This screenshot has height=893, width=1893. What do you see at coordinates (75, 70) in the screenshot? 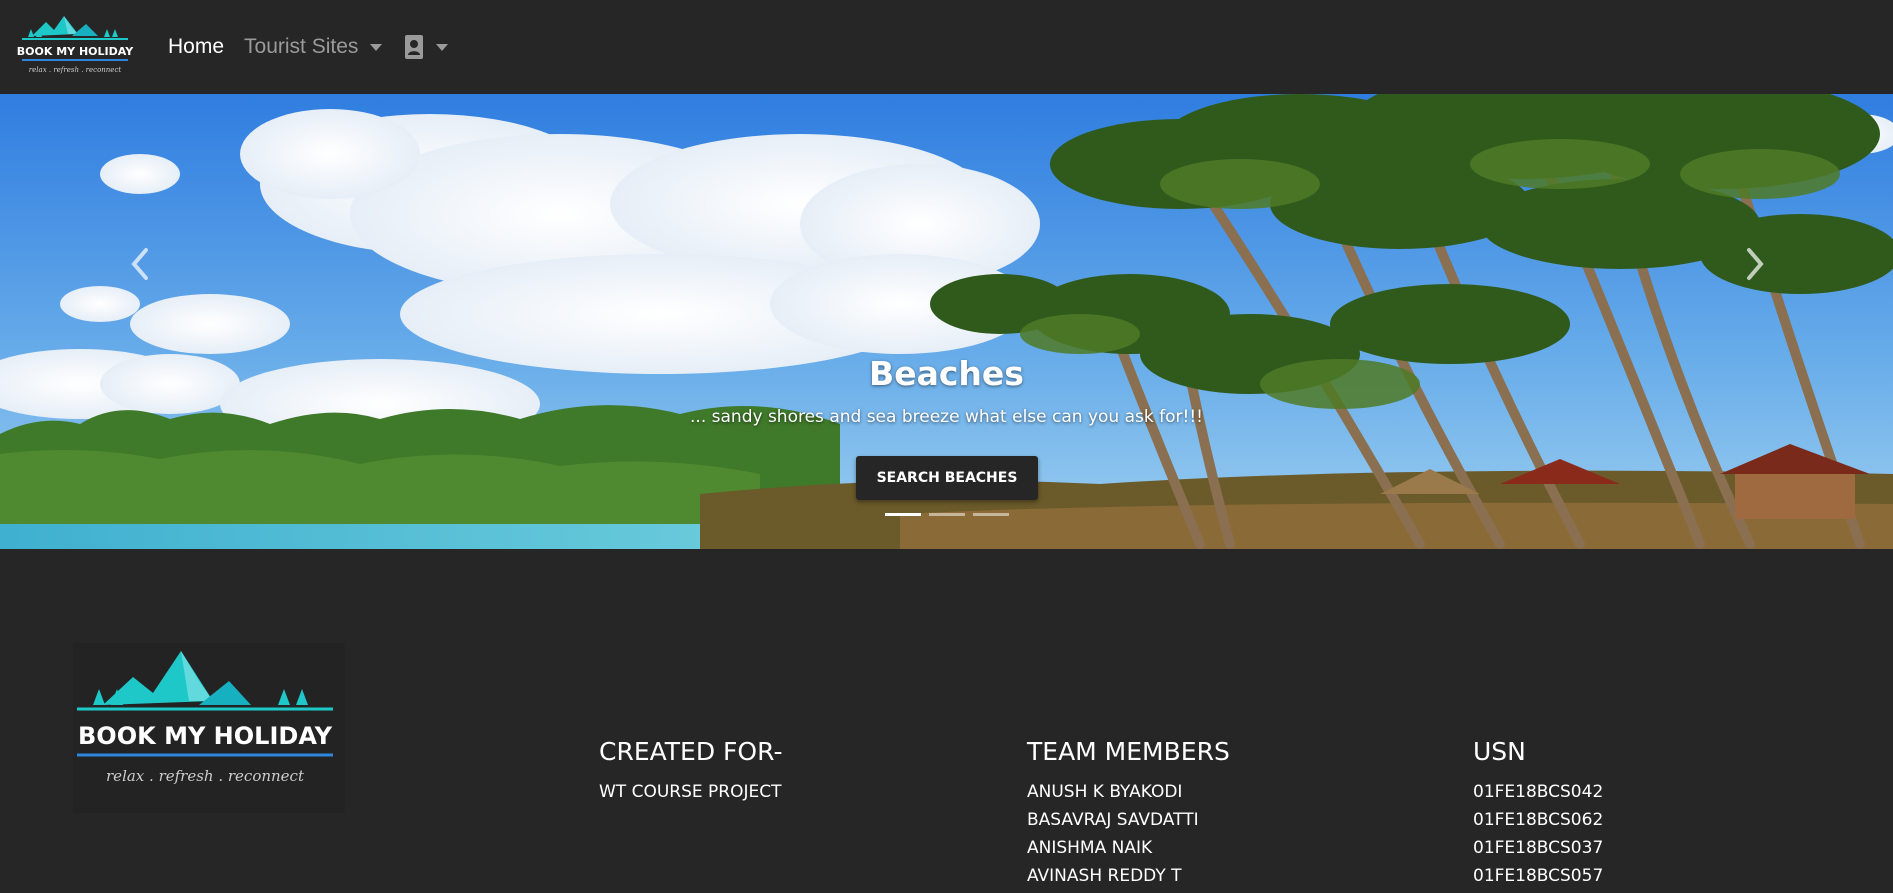
I see `logo-tagline: relax . refresh . reconnect` at bounding box center [75, 70].